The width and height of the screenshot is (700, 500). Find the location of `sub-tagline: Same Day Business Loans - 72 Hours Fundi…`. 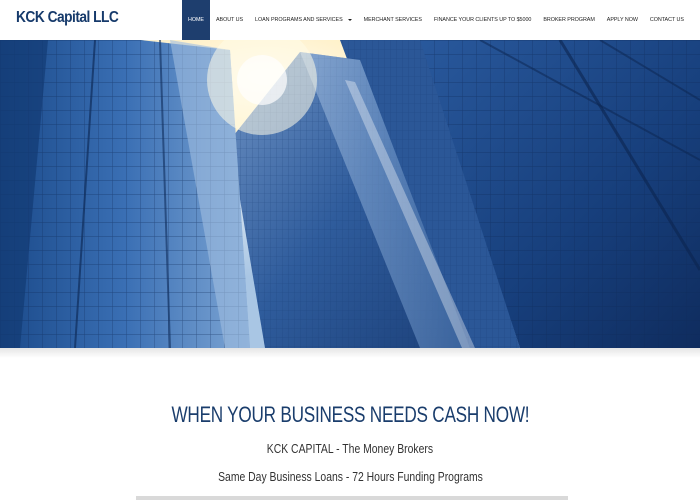

sub-tagline: Same Day Business Loans - 72 Hours Fundi… is located at coordinates (350, 476).